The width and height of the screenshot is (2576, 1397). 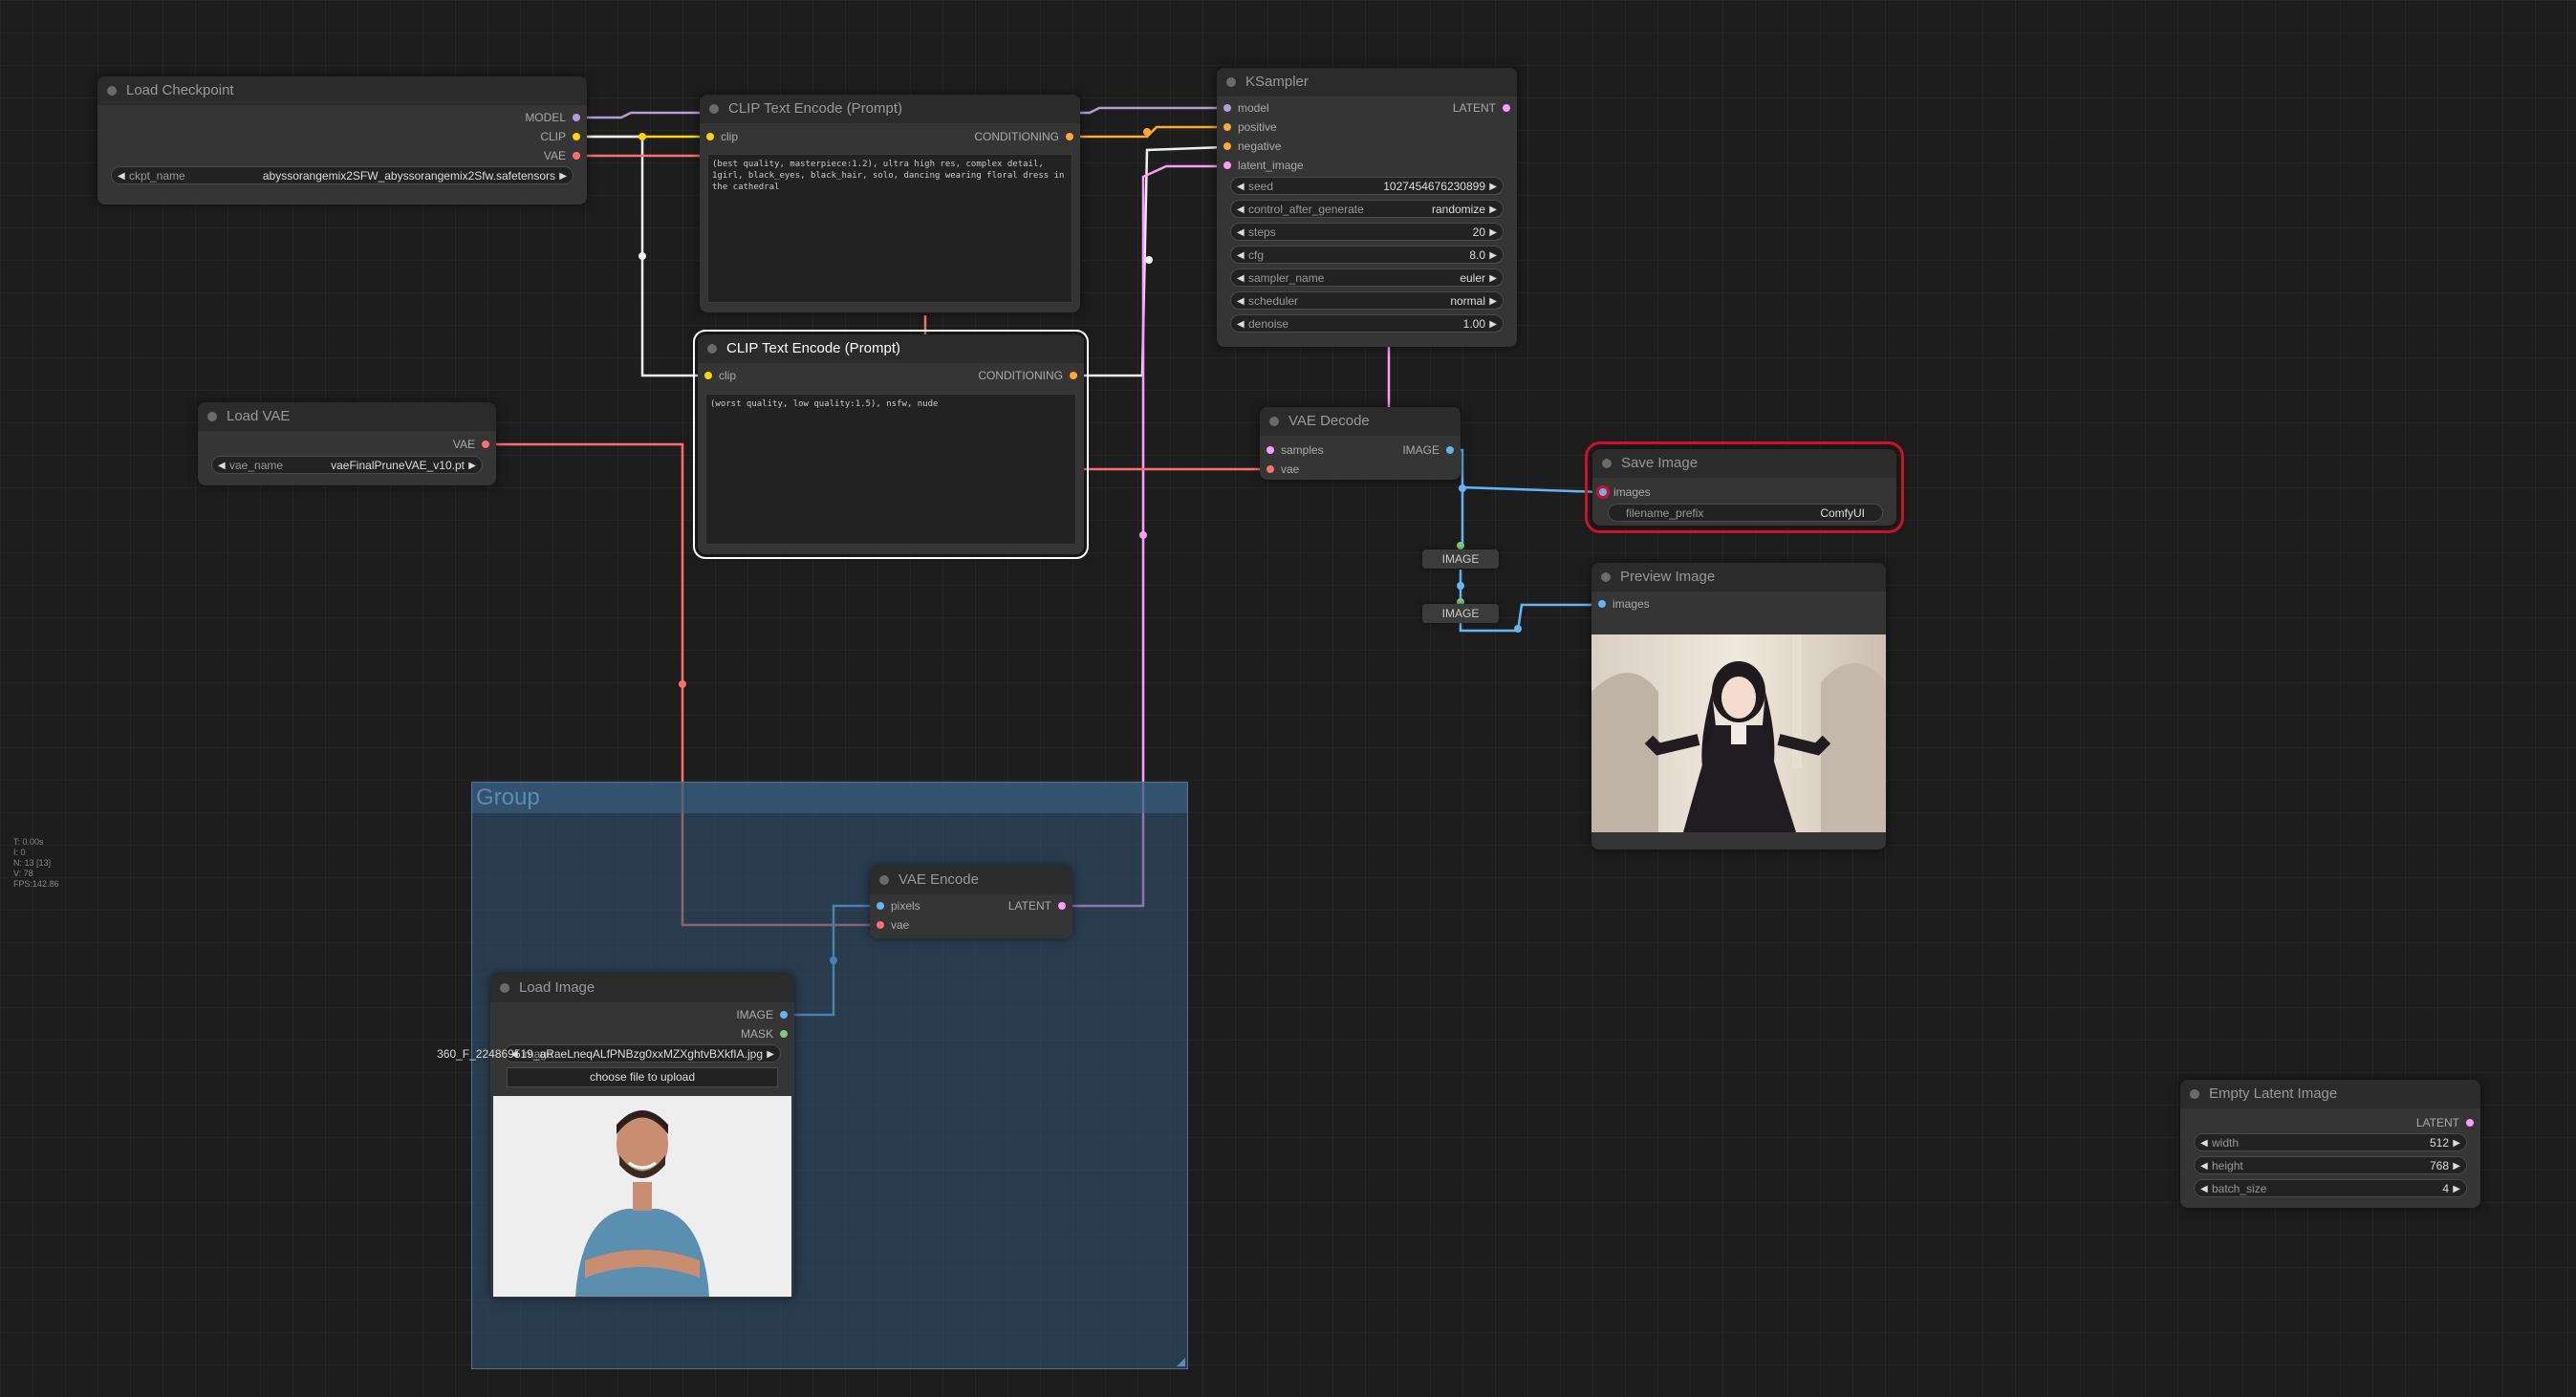 I want to click on node-title: CLIP Text Encode (Prompt), so click(x=891, y=348).